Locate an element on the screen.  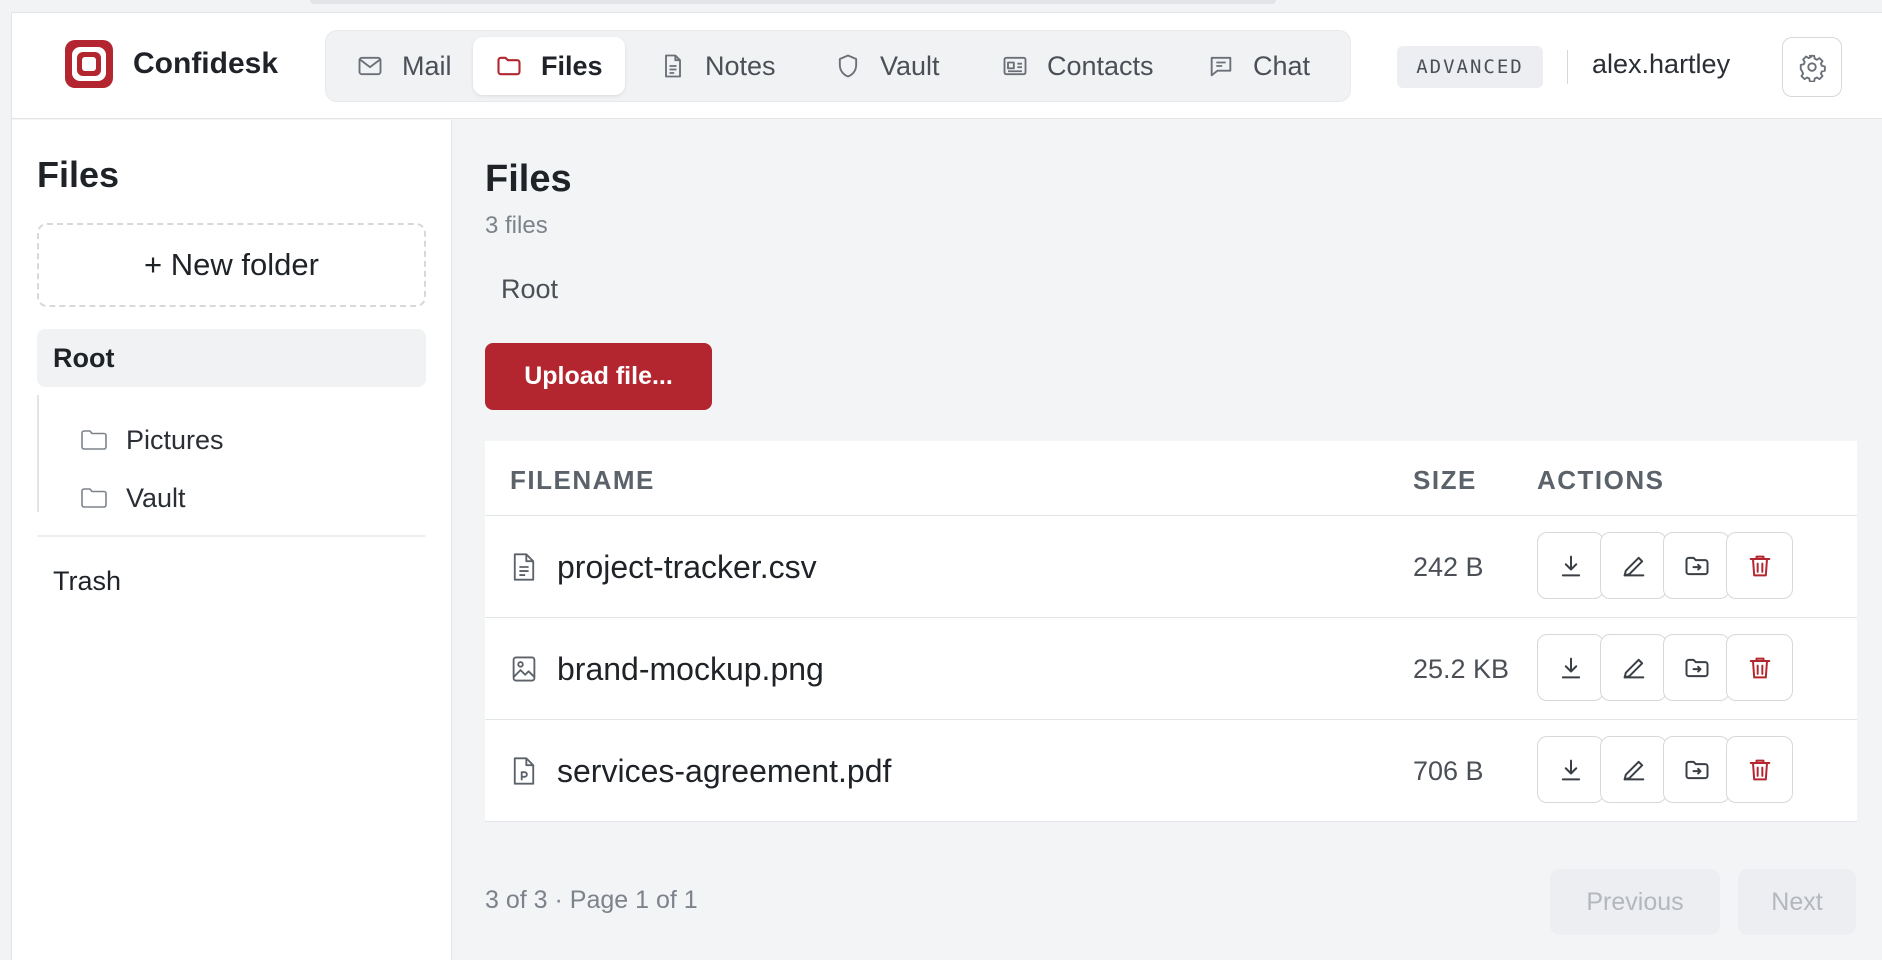
confidesk-logo-icon is located at coordinates (89, 64).